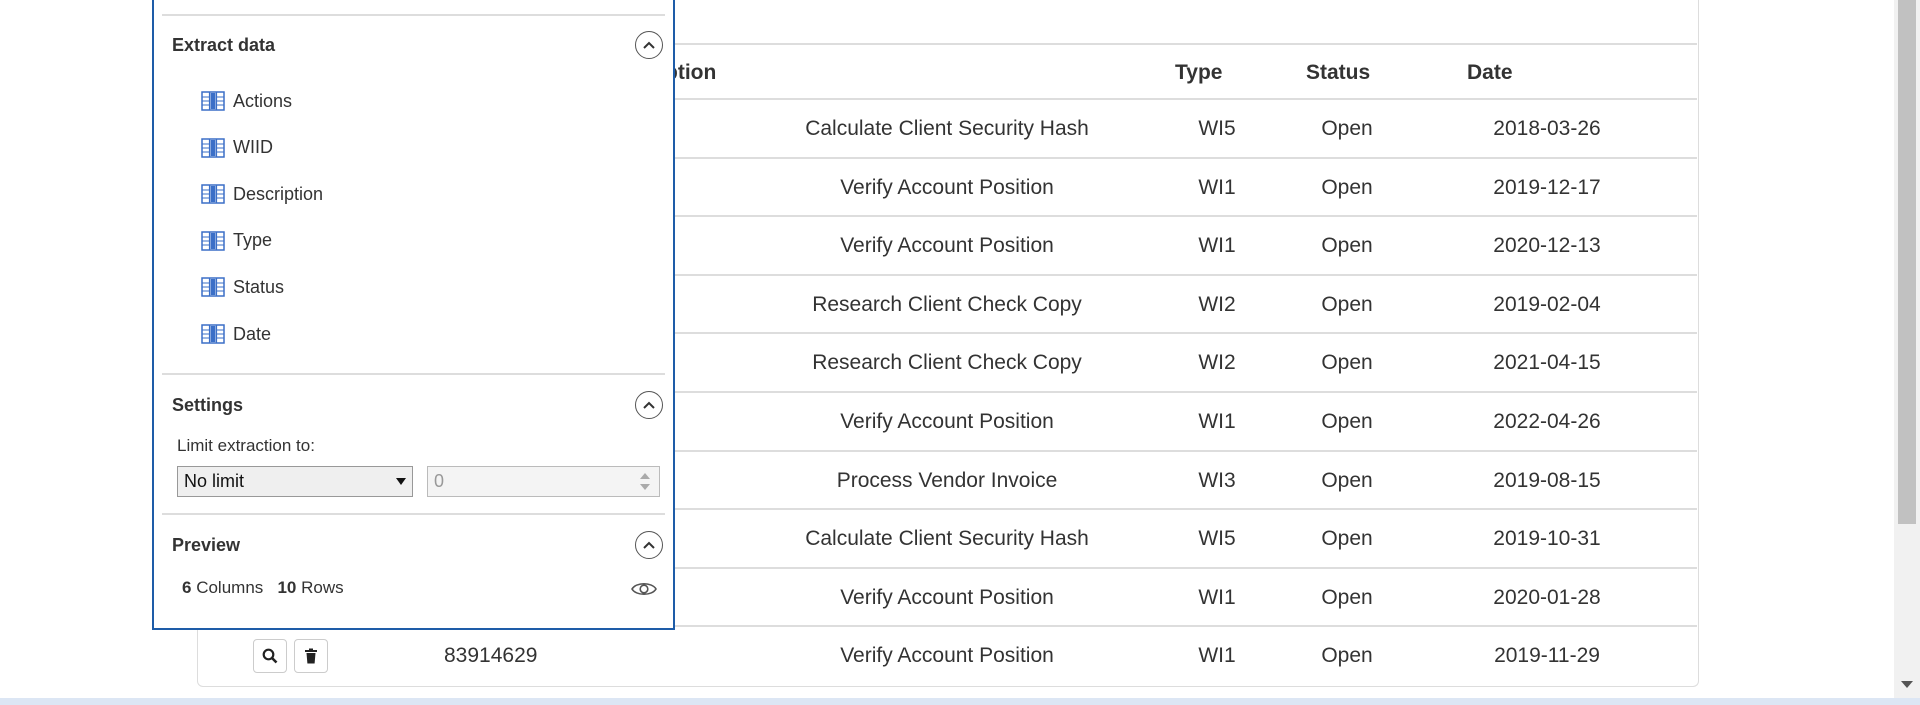  I want to click on column-header-date: Date, so click(1490, 72).